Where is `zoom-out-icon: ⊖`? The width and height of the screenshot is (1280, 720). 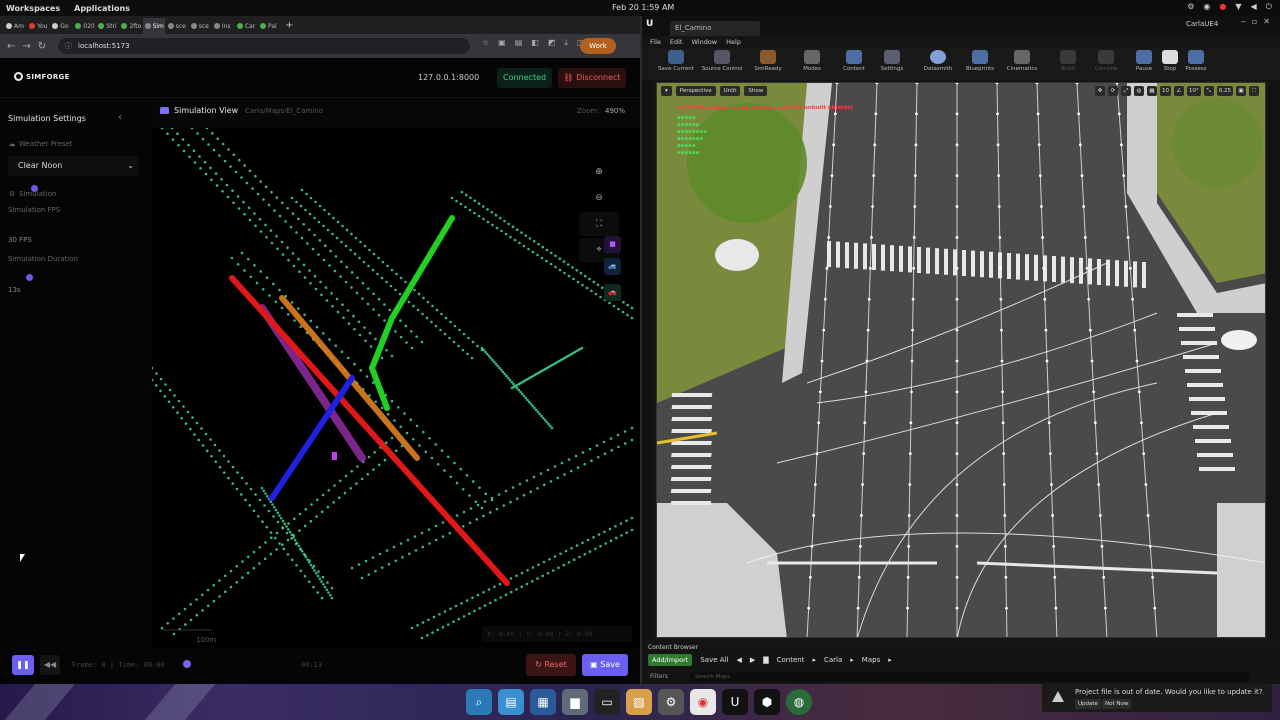 zoom-out-icon: ⊖ is located at coordinates (599, 198).